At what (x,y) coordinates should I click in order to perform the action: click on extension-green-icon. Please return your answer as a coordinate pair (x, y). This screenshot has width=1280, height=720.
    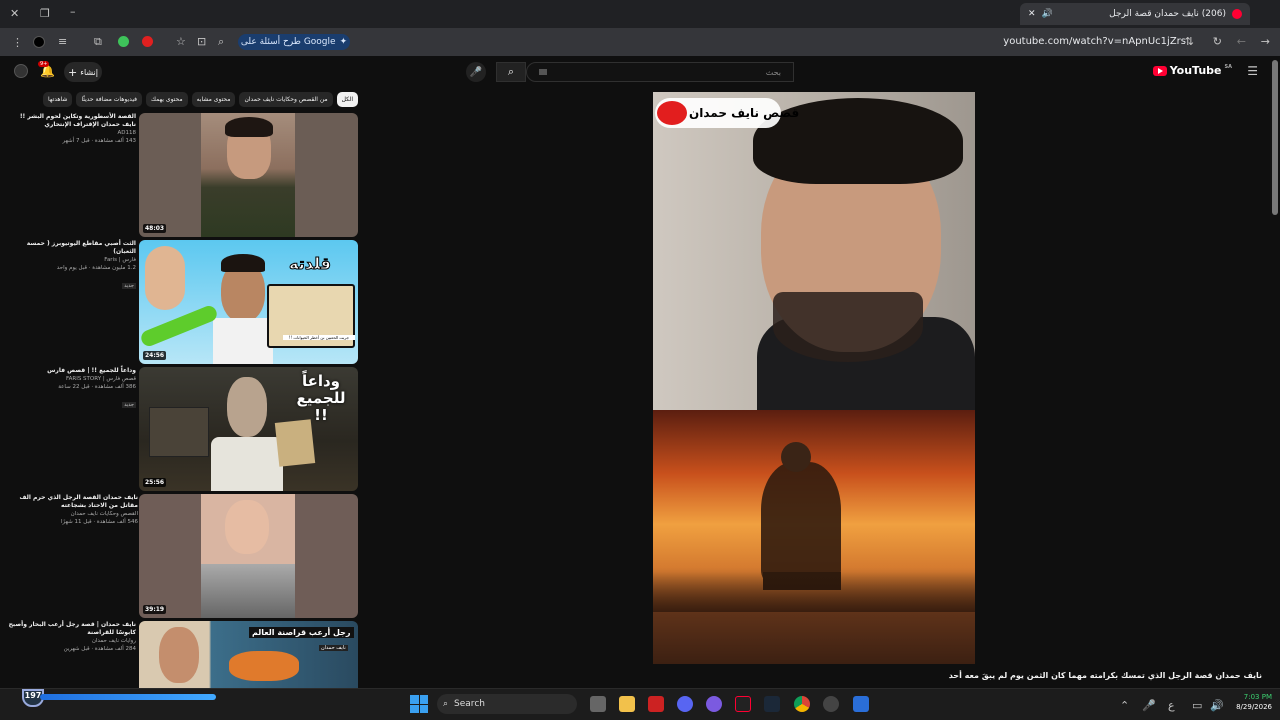
    Looking at the image, I should click on (123, 41).